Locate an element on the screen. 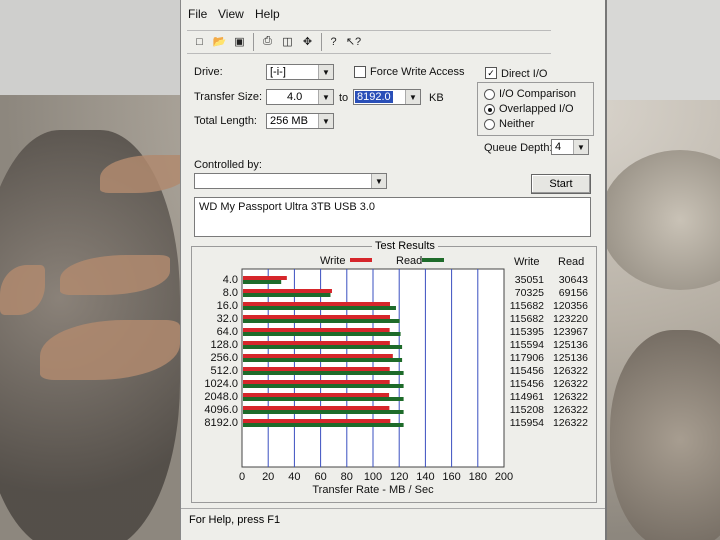 The width and height of the screenshot is (720, 540). write-value-label: 115954 is located at coordinates (527, 423).